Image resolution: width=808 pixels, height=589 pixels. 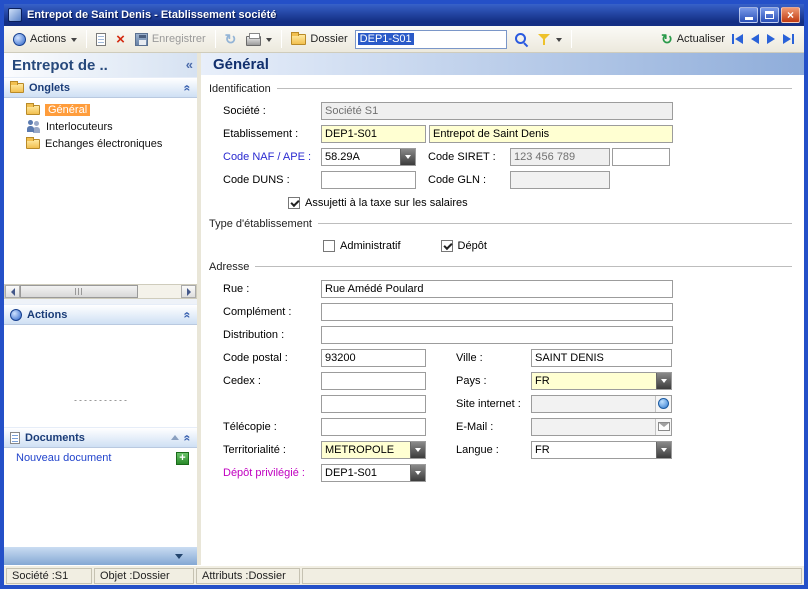 What do you see at coordinates (693, 39) in the screenshot?
I see `actualiser-button: Actualiser` at bounding box center [693, 39].